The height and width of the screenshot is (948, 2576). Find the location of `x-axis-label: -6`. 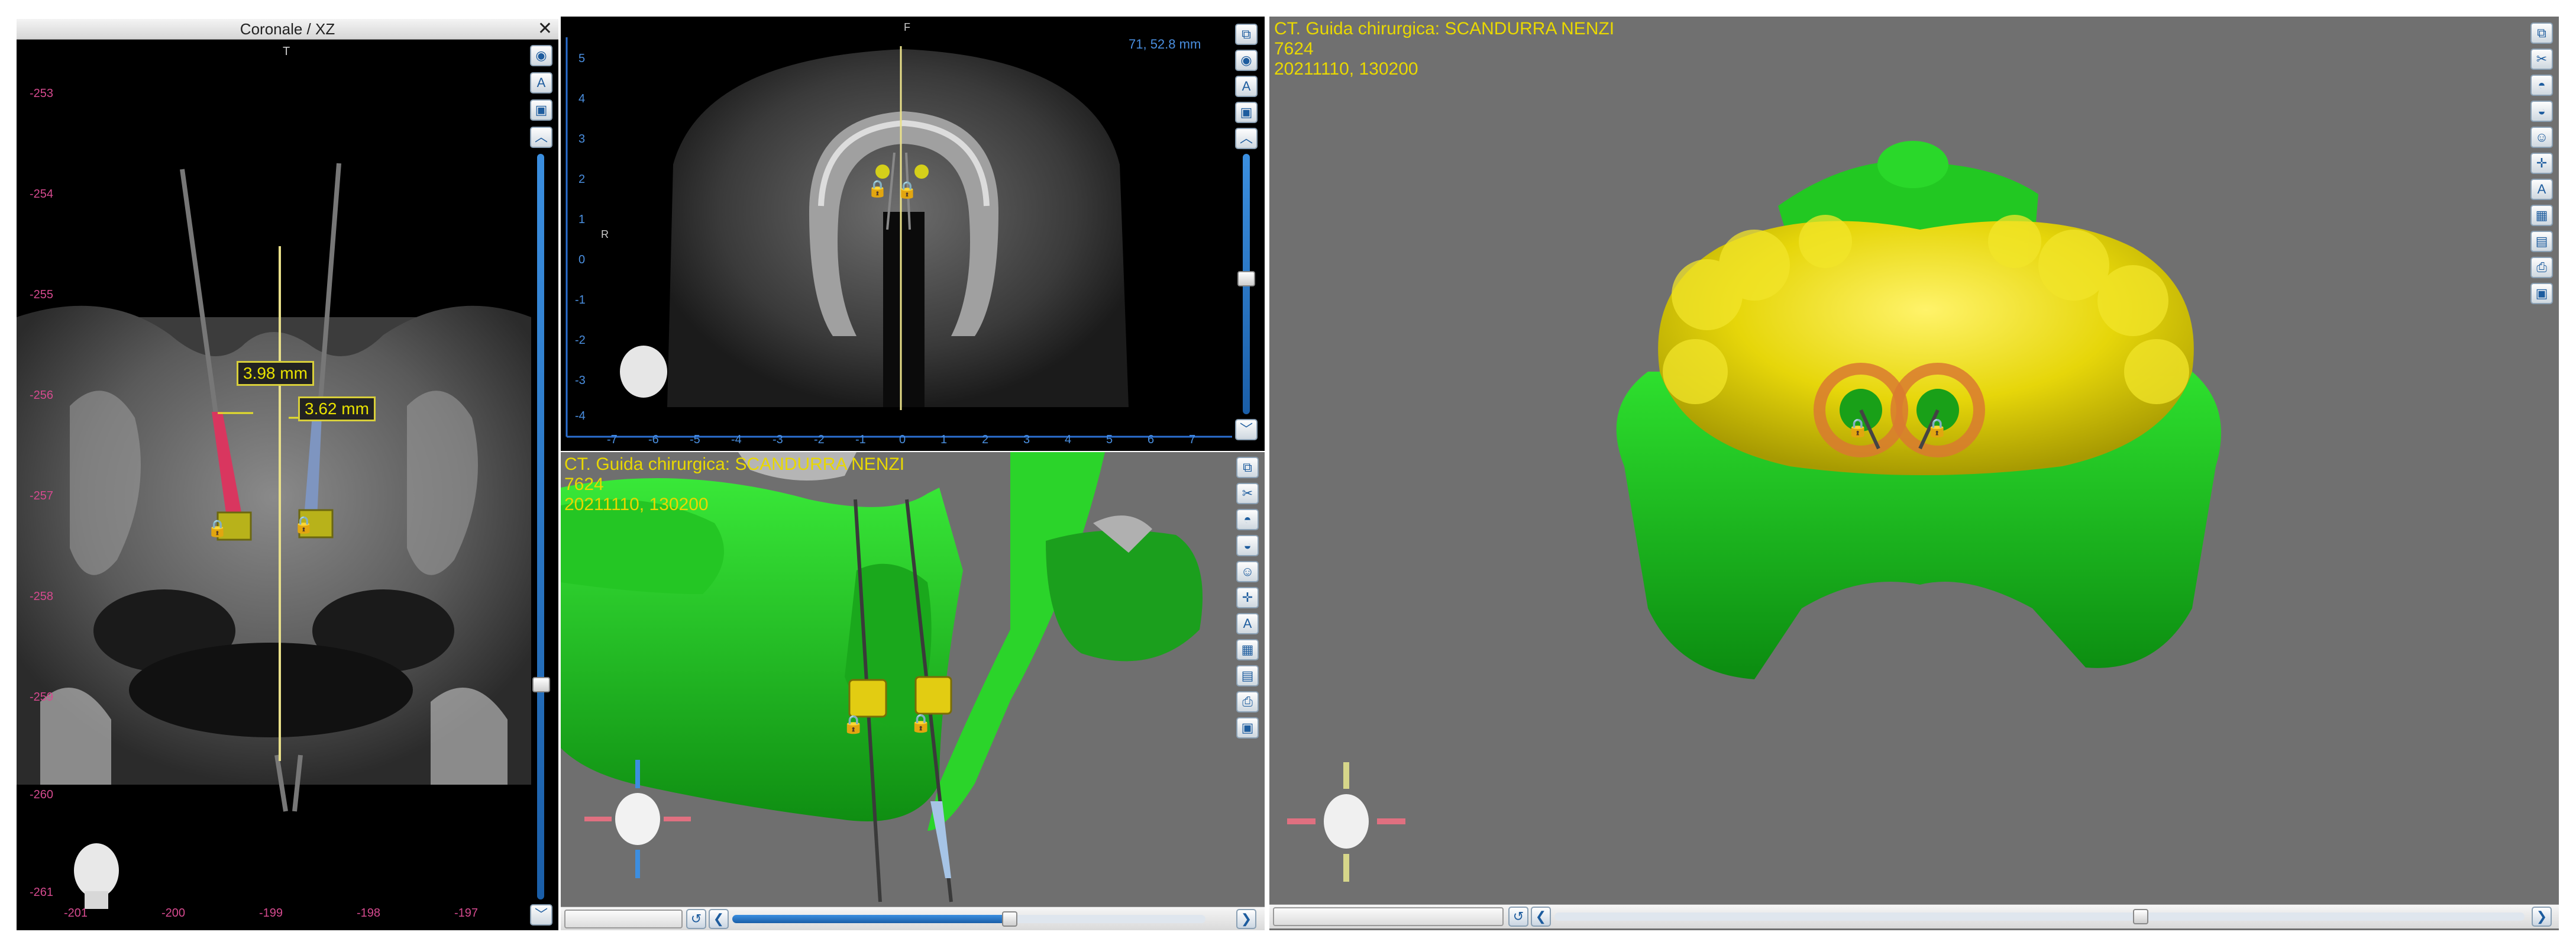

x-axis-label: -6 is located at coordinates (653, 439).